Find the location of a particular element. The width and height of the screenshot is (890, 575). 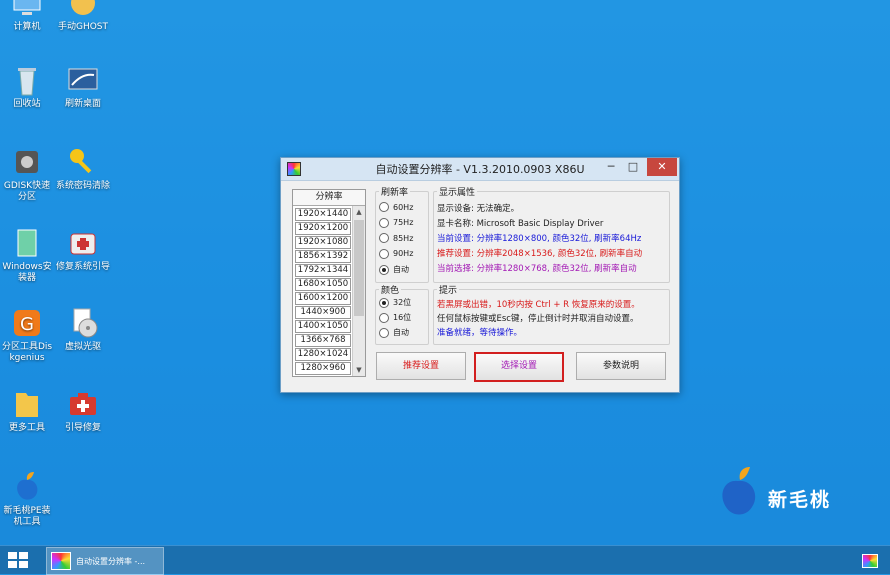

desktop-icon-refresh: 刷新桌面 is located at coordinates (83, 86).